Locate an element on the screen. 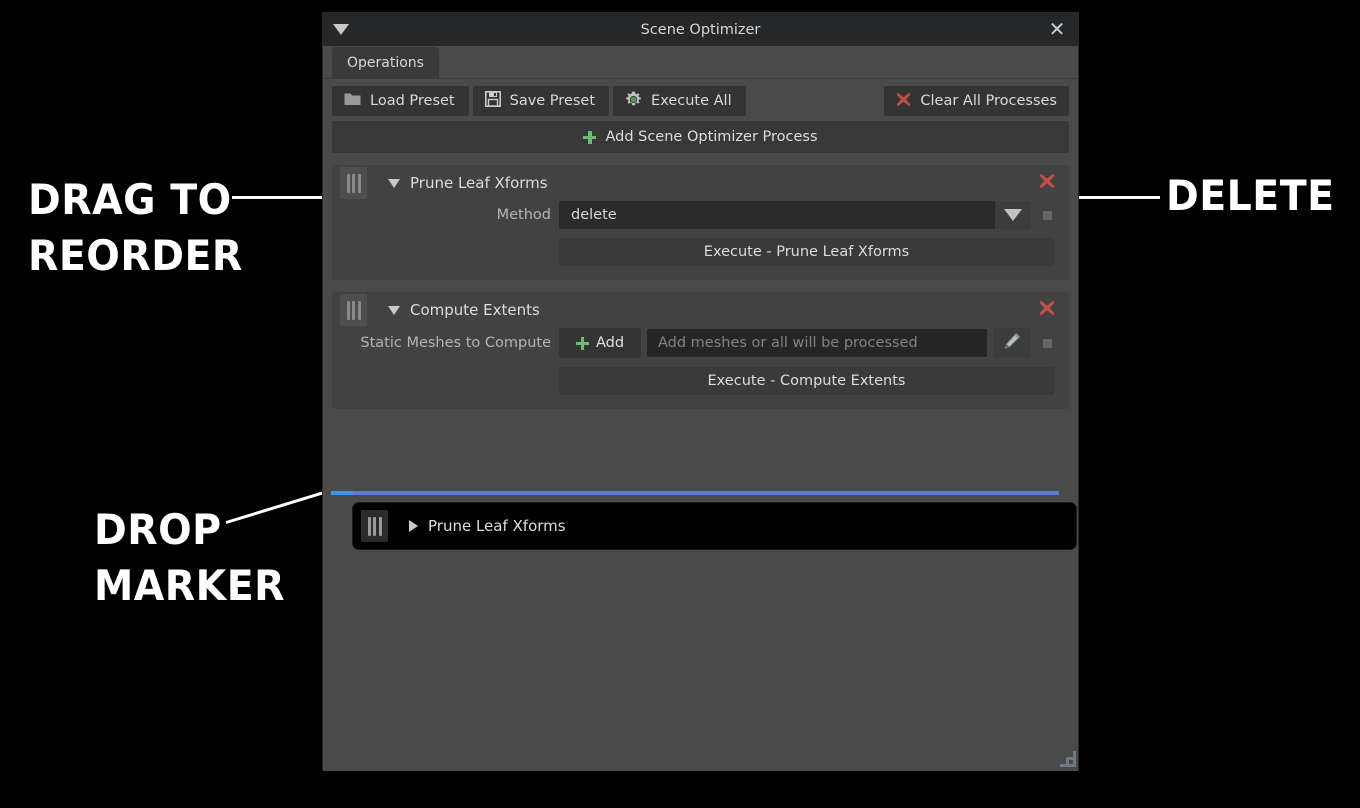 This screenshot has width=1360, height=808. close-icon: ✕ is located at coordinates (1057, 30).